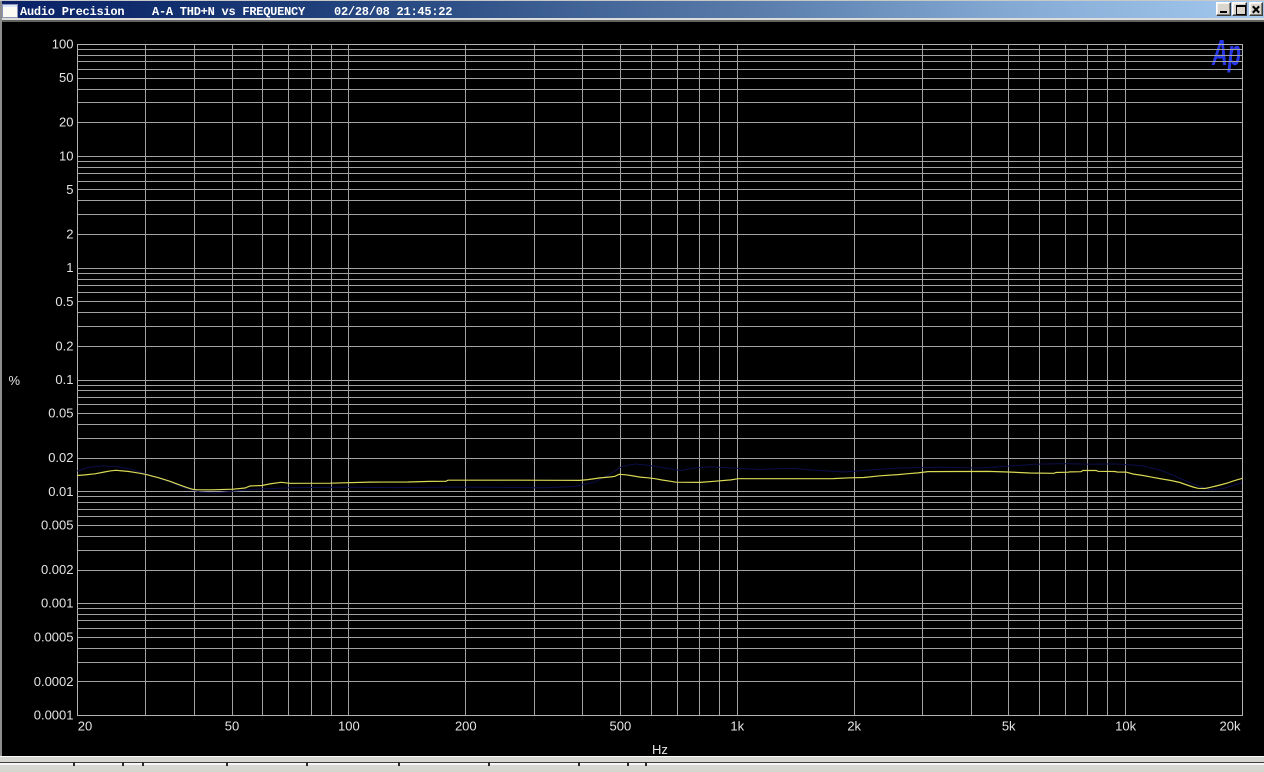 The image size is (1264, 772). What do you see at coordinates (64, 301) in the screenshot?
I see `svg-text: 0.5` at bounding box center [64, 301].